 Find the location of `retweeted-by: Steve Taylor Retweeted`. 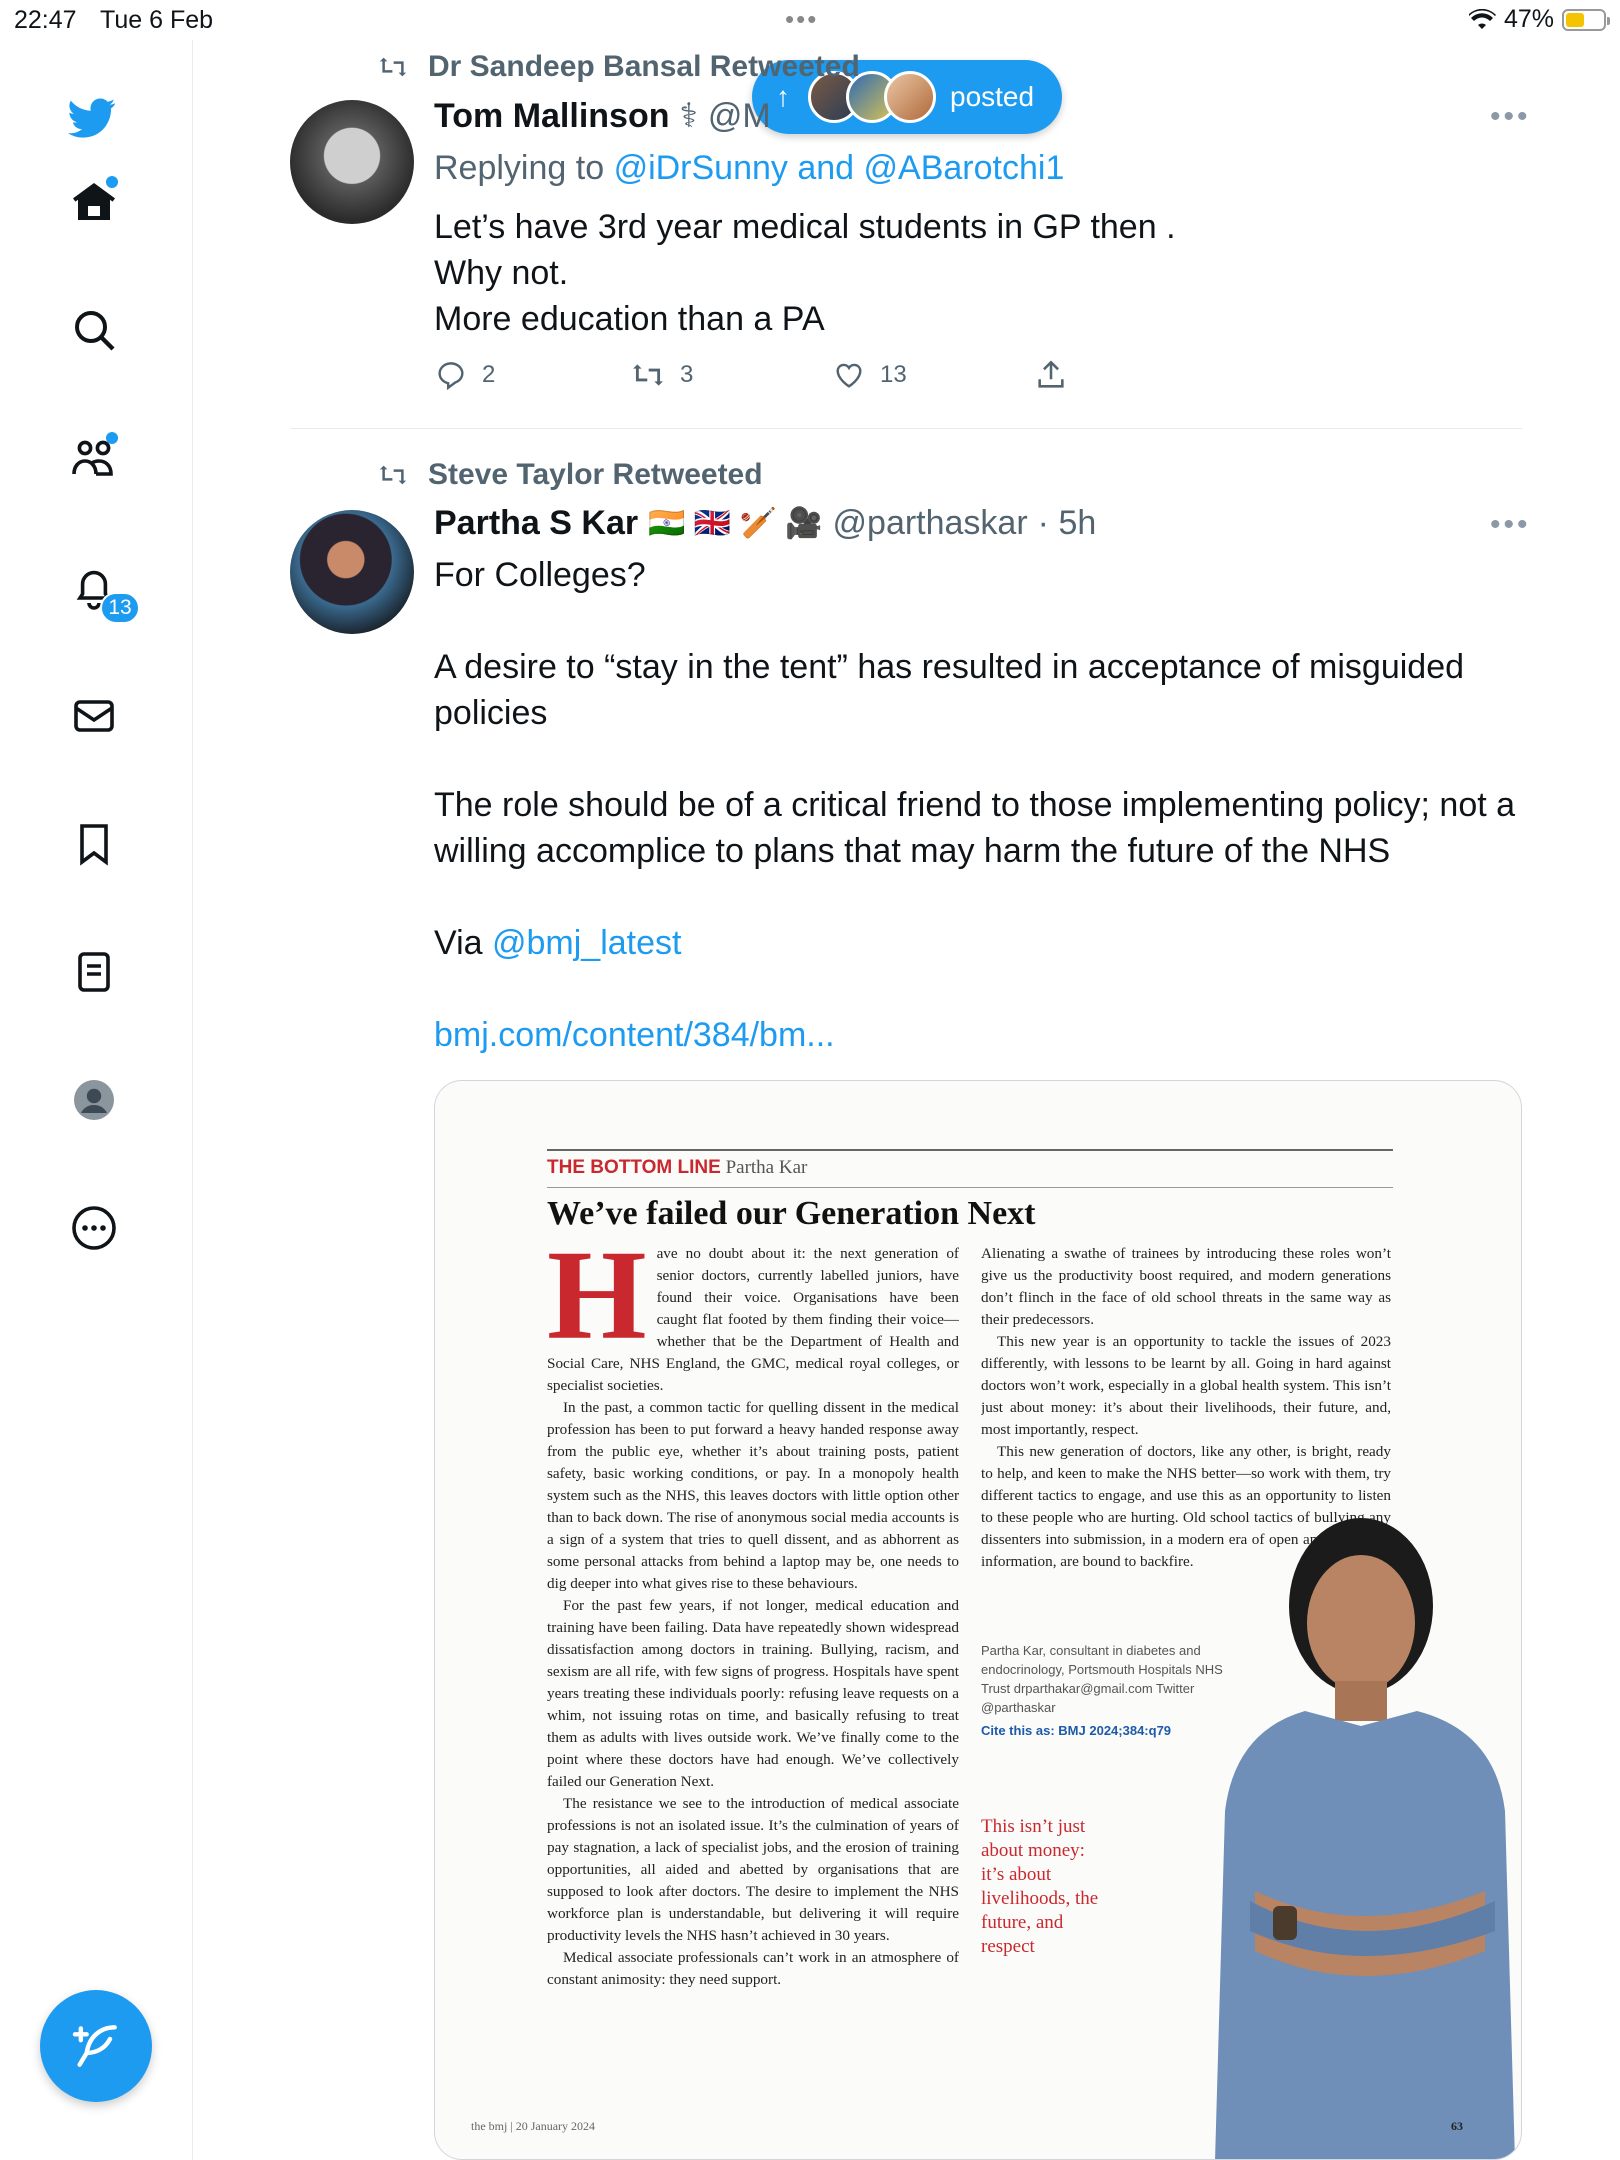

retweeted-by: Steve Taylor Retweeted is located at coordinates (568, 475).